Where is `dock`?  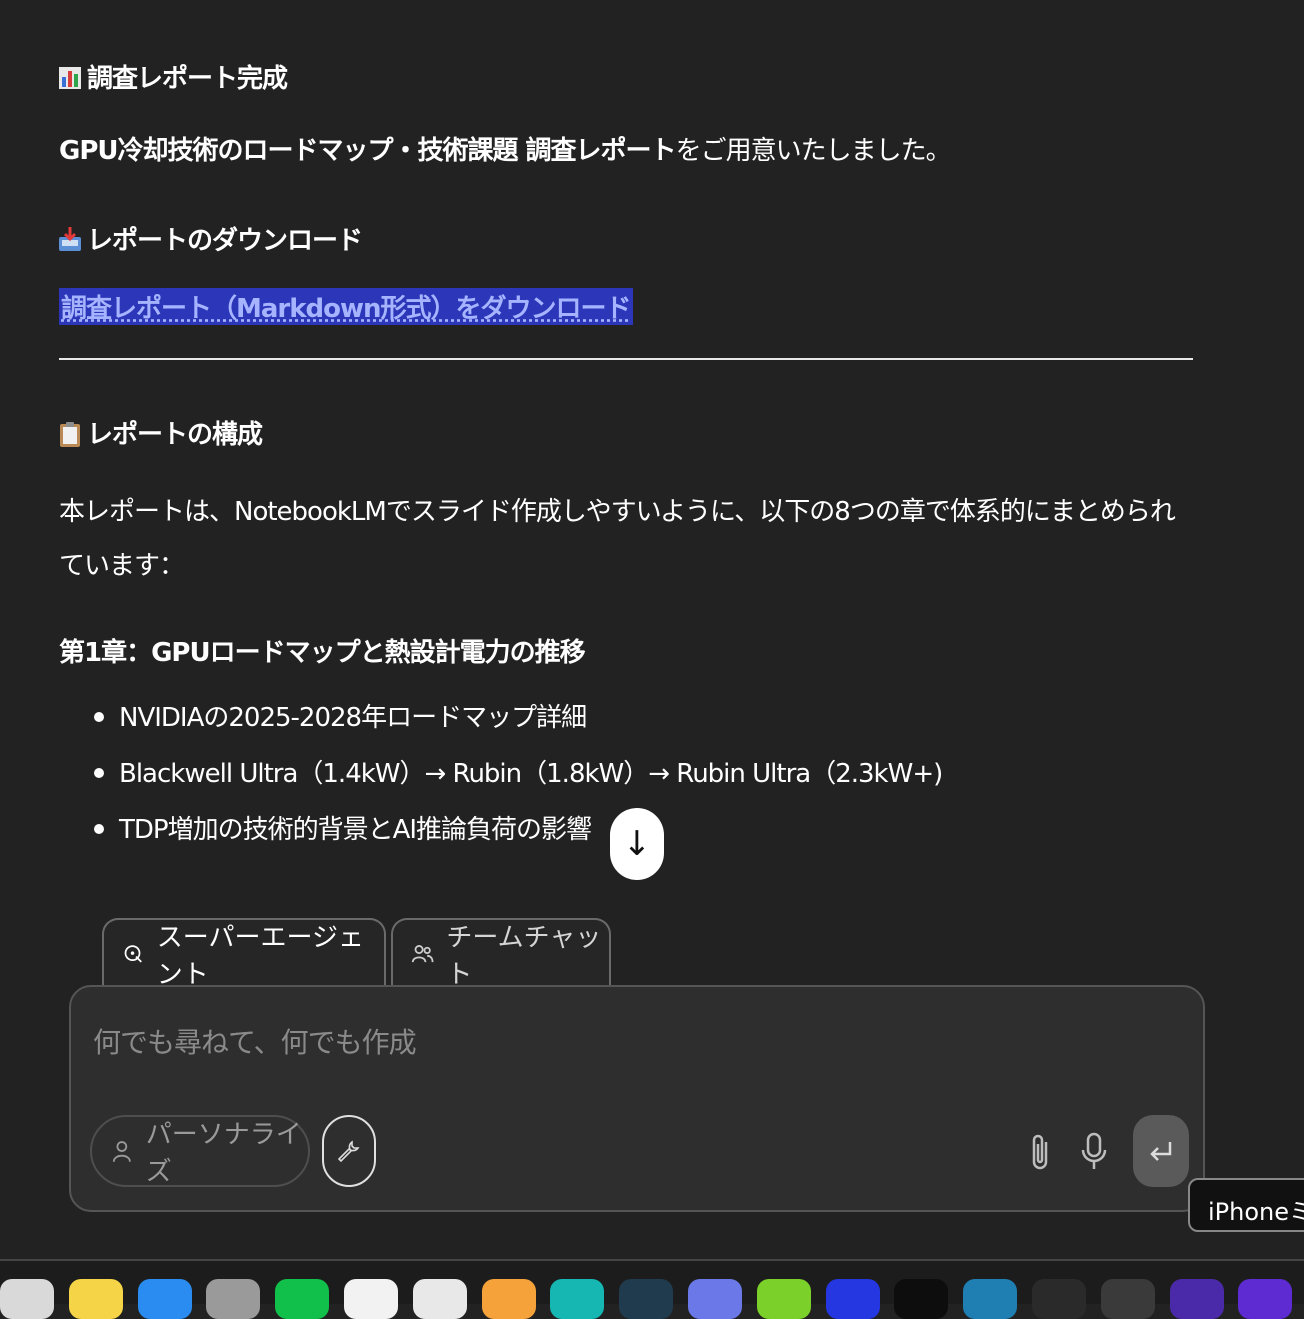
dock is located at coordinates (652, 1290).